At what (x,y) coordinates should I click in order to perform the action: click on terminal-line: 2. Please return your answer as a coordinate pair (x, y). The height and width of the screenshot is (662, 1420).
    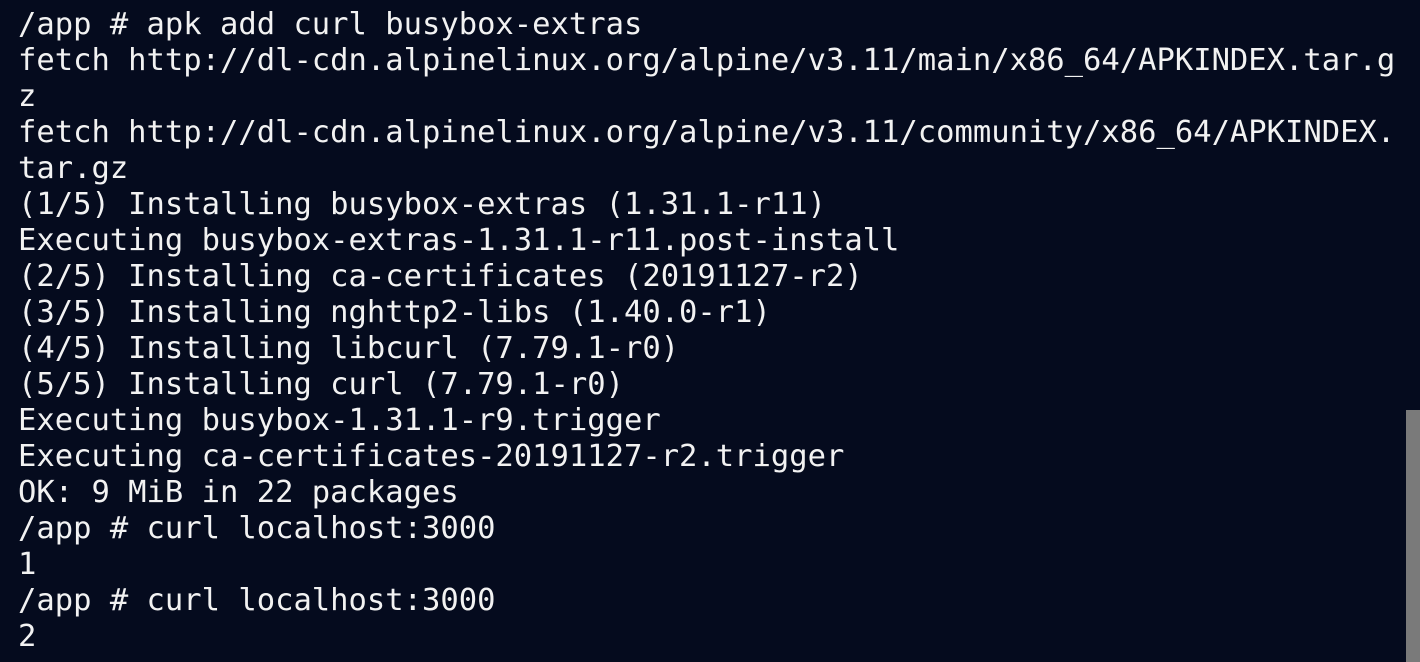
    Looking at the image, I should click on (27, 636).